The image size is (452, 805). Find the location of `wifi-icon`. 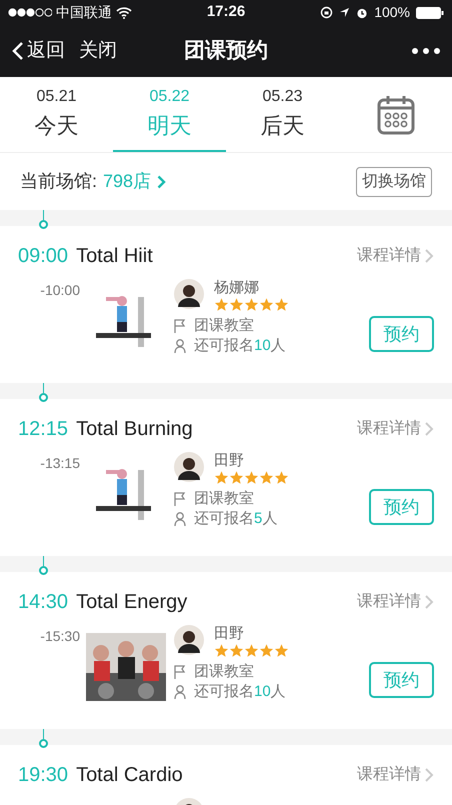

wifi-icon is located at coordinates (124, 12).